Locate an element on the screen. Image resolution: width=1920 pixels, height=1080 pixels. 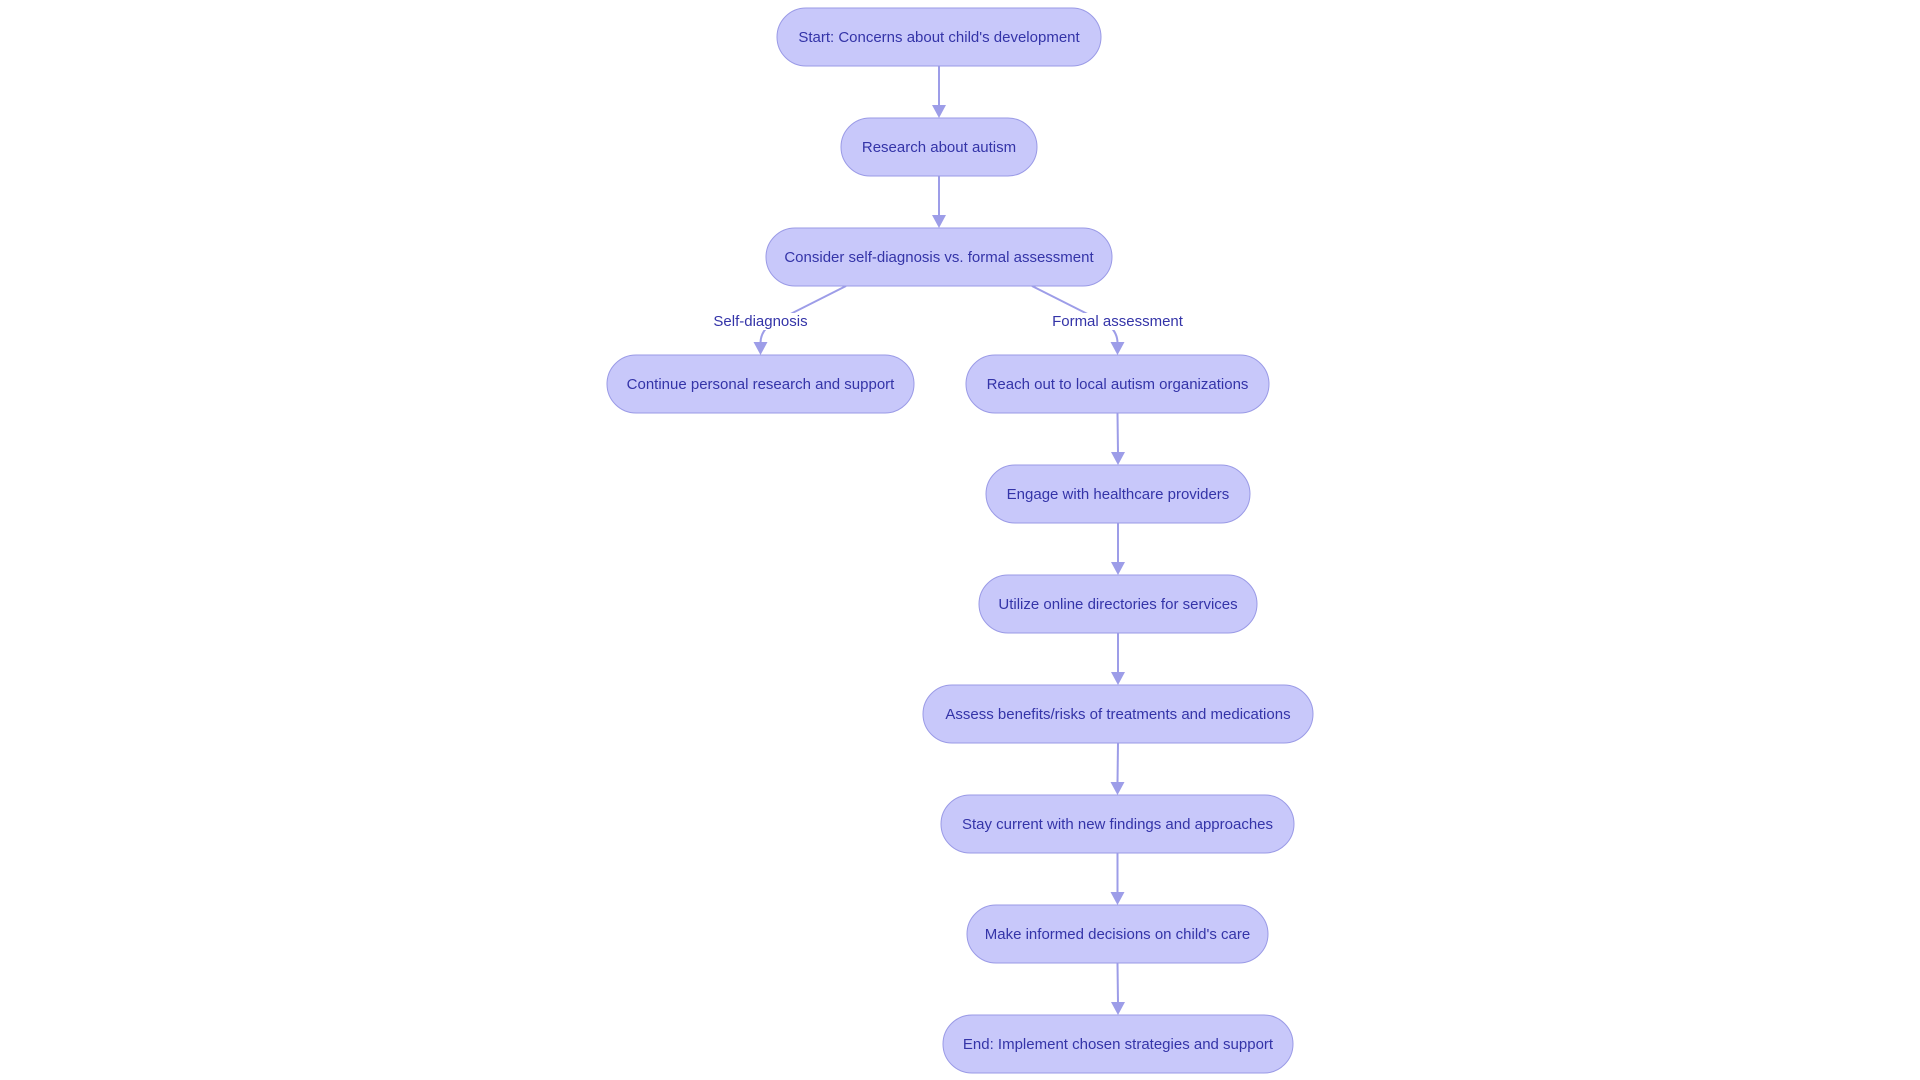
node-label: Utilize online directories for services is located at coordinates (1117, 604).